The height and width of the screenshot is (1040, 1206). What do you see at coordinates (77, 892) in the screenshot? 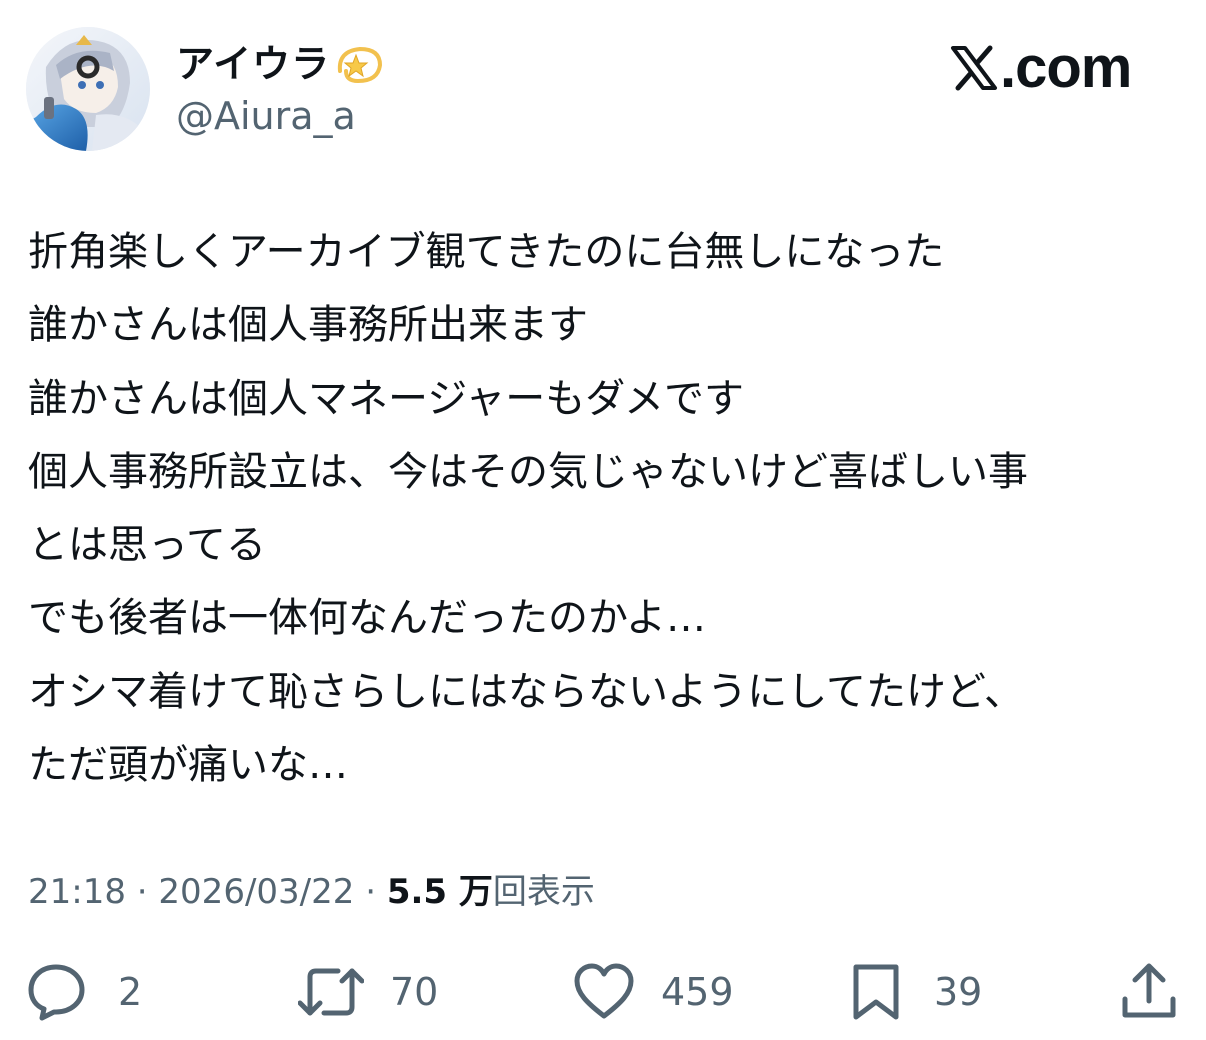
I see `tweet-time: 21:18` at bounding box center [77, 892].